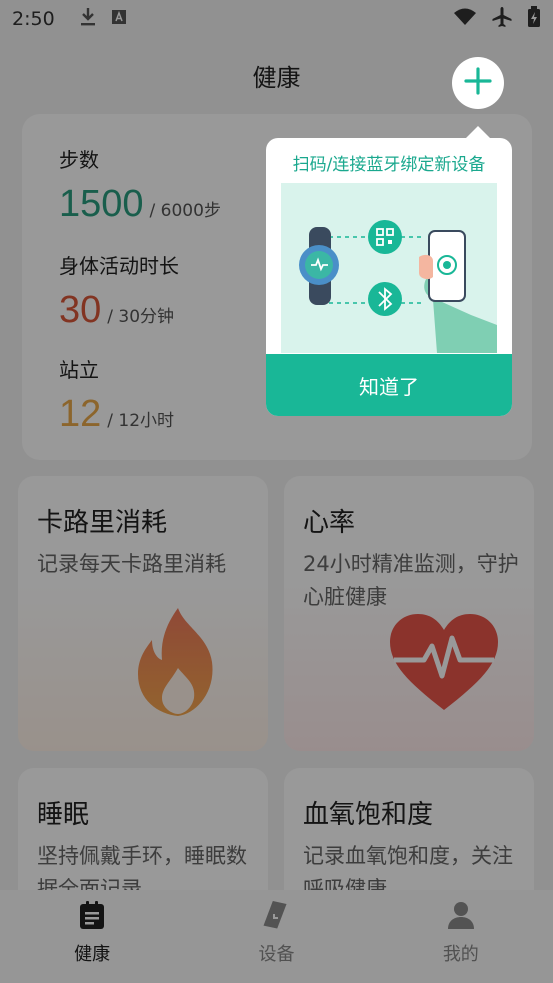 The image size is (553, 983). Describe the element at coordinates (319, 266) in the screenshot. I see `smartwatch-icon` at that location.